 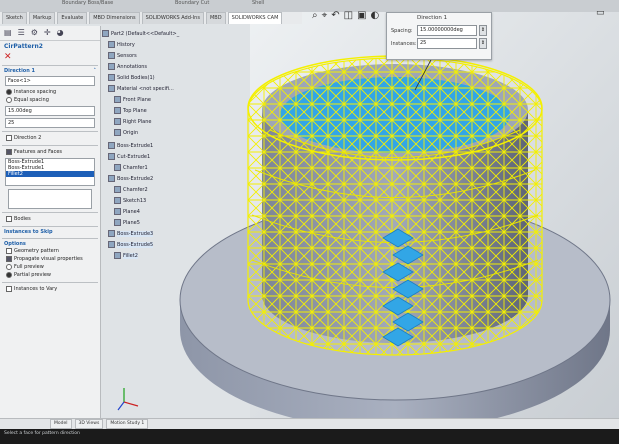 What do you see at coordinates (87, 3) in the screenshot?
I see `title-boundary-boss: Boundary Boss/Base` at bounding box center [87, 3].